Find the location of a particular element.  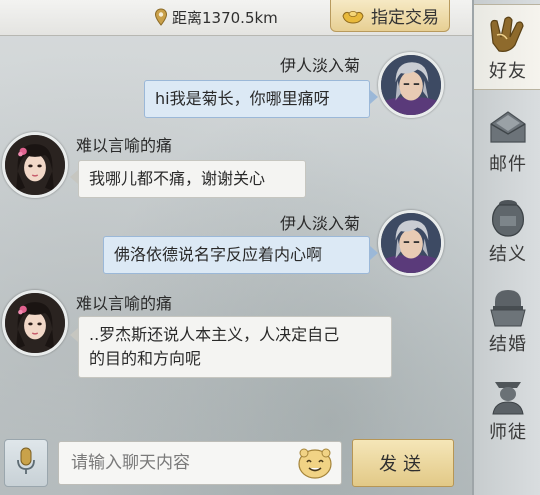

send-button: 发送 is located at coordinates (403, 463).